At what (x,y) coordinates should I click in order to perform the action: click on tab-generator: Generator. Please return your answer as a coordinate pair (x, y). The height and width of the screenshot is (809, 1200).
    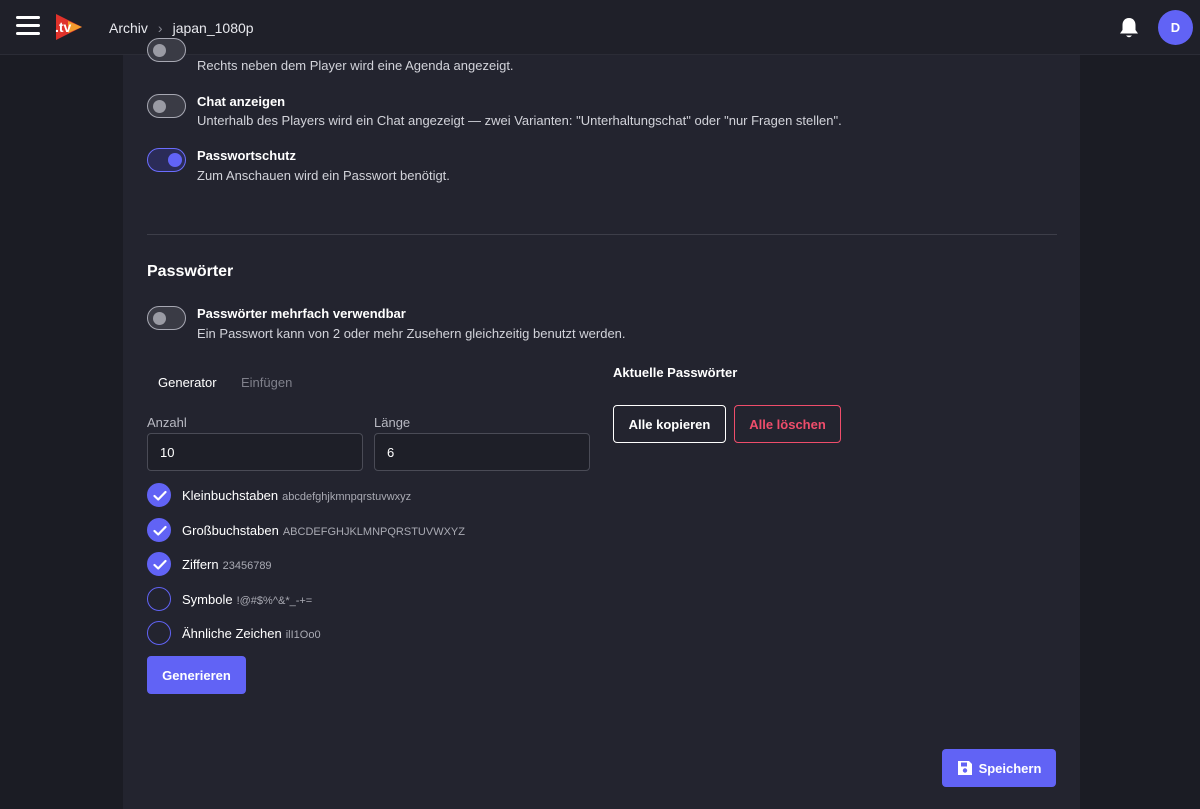
    Looking at the image, I should click on (187, 382).